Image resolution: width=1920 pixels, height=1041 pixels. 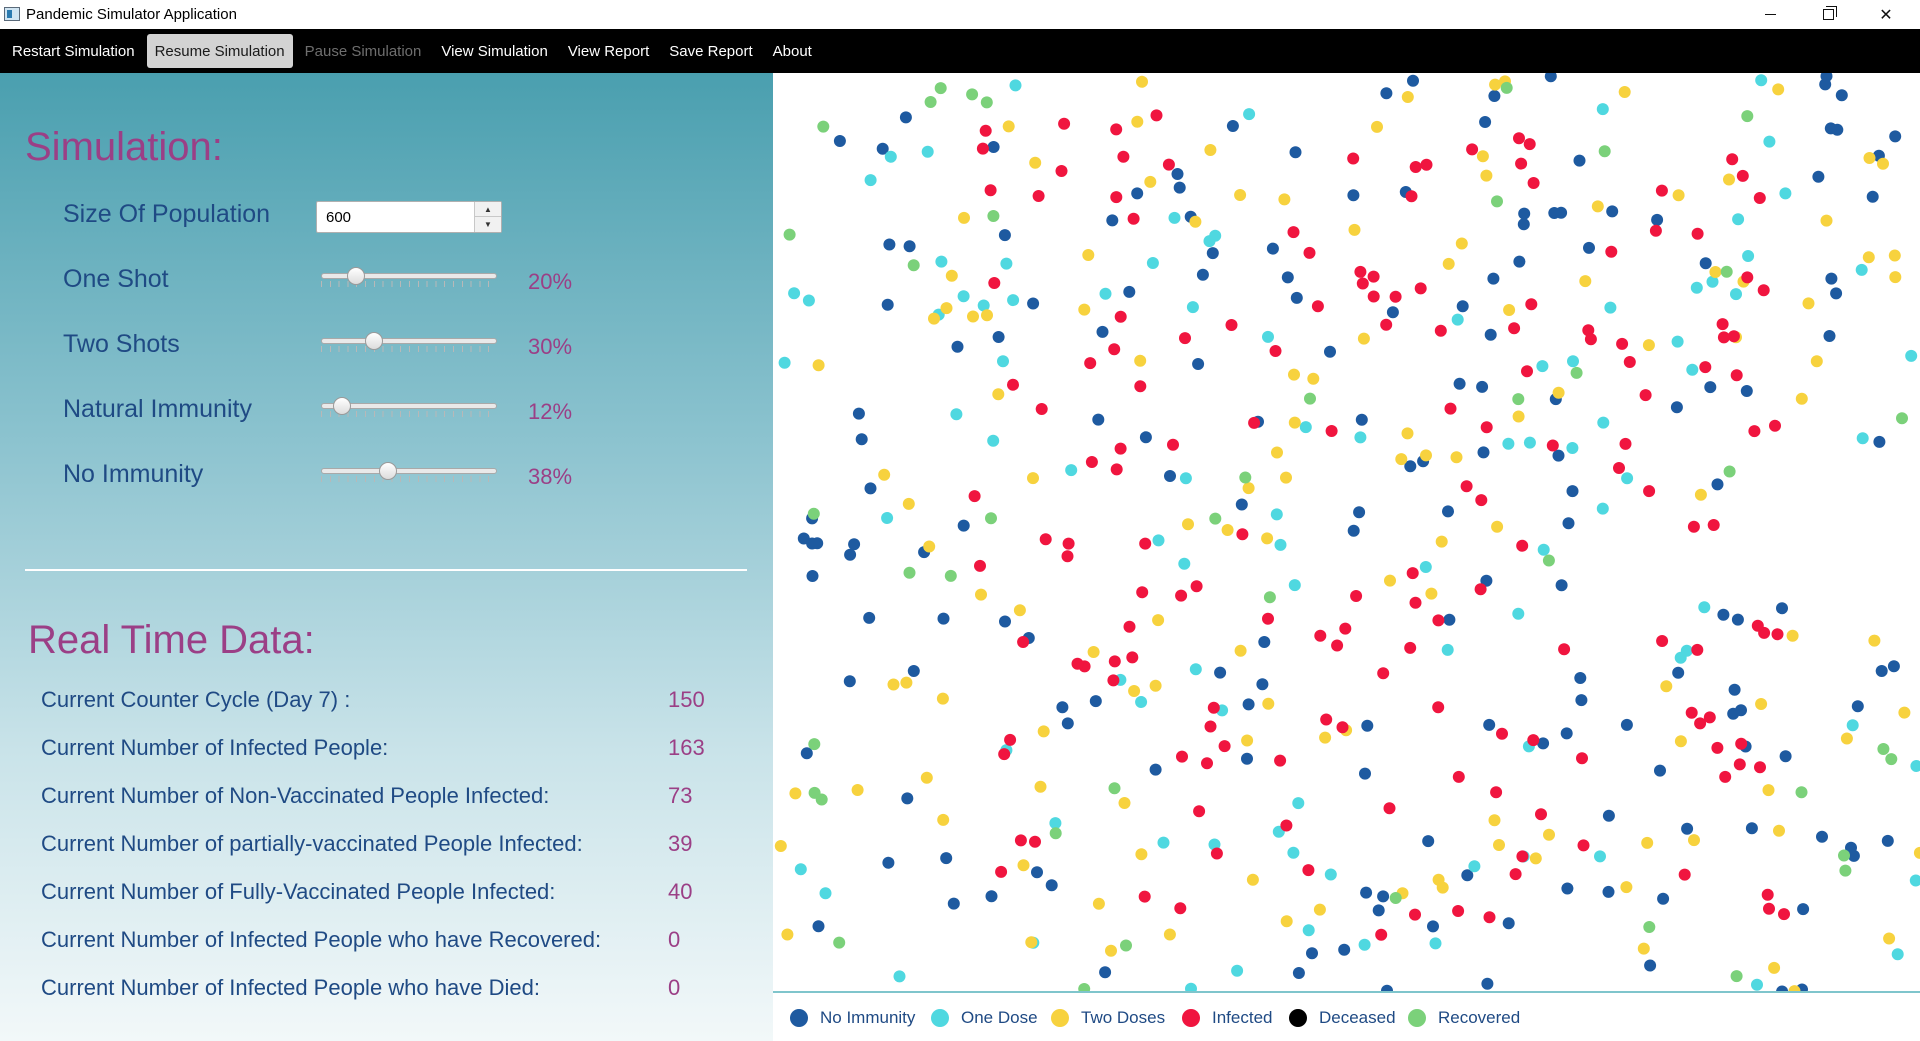 I want to click on menu-view-simulation: View Simulation, so click(x=494, y=51).